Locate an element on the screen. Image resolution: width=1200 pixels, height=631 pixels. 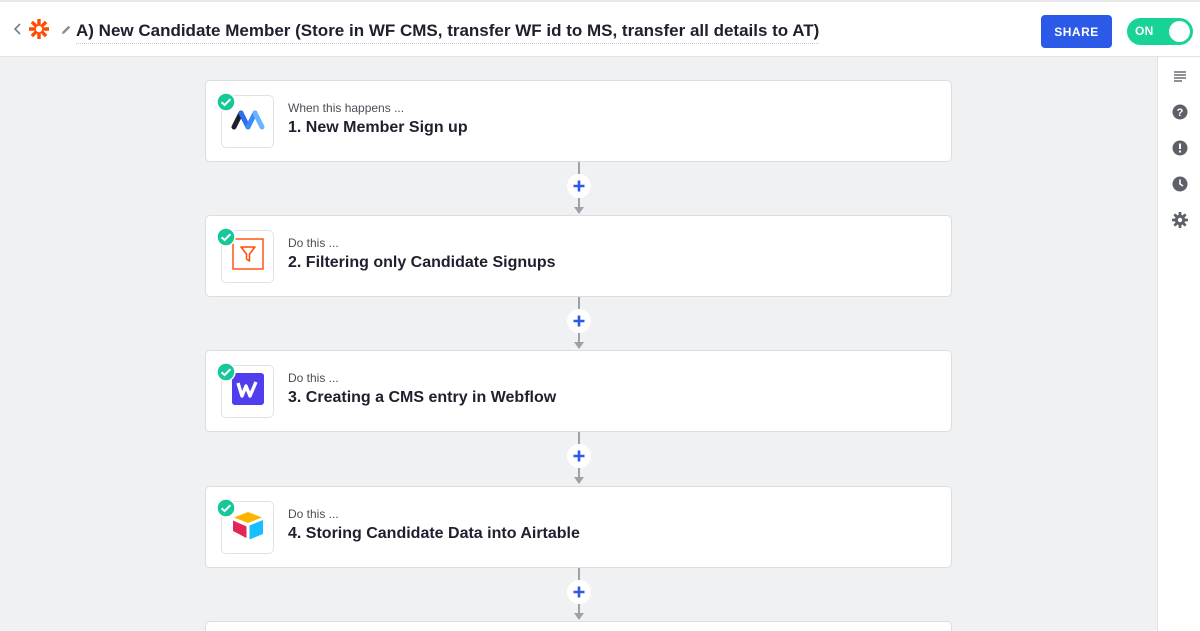
right-sidebar: ? is located at coordinates (1178, 344).